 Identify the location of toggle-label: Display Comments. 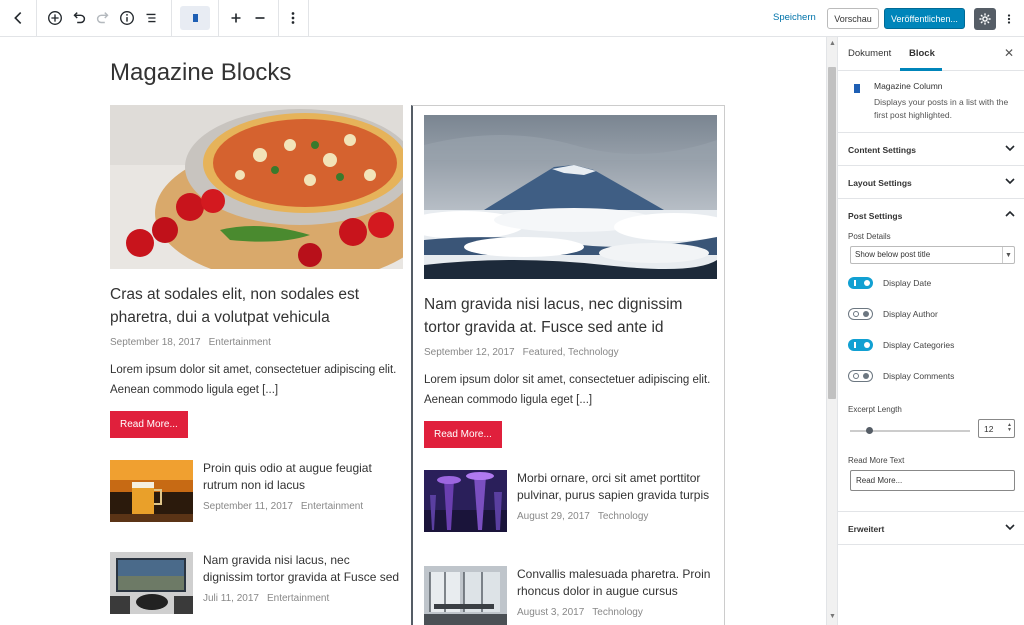
(919, 376).